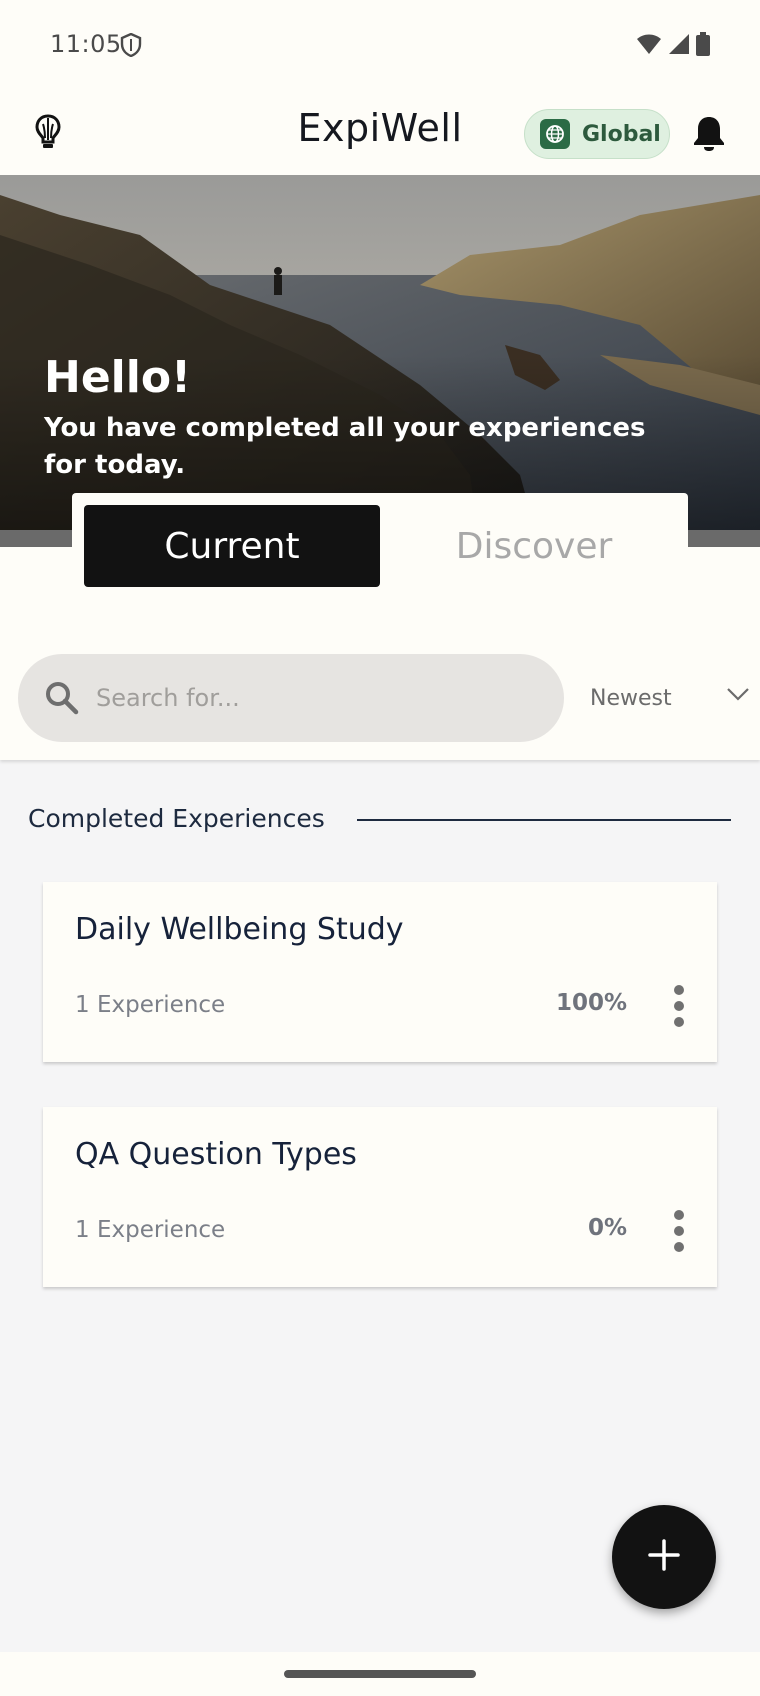  What do you see at coordinates (118, 377) in the screenshot?
I see `hero-greeting: Hello!` at bounding box center [118, 377].